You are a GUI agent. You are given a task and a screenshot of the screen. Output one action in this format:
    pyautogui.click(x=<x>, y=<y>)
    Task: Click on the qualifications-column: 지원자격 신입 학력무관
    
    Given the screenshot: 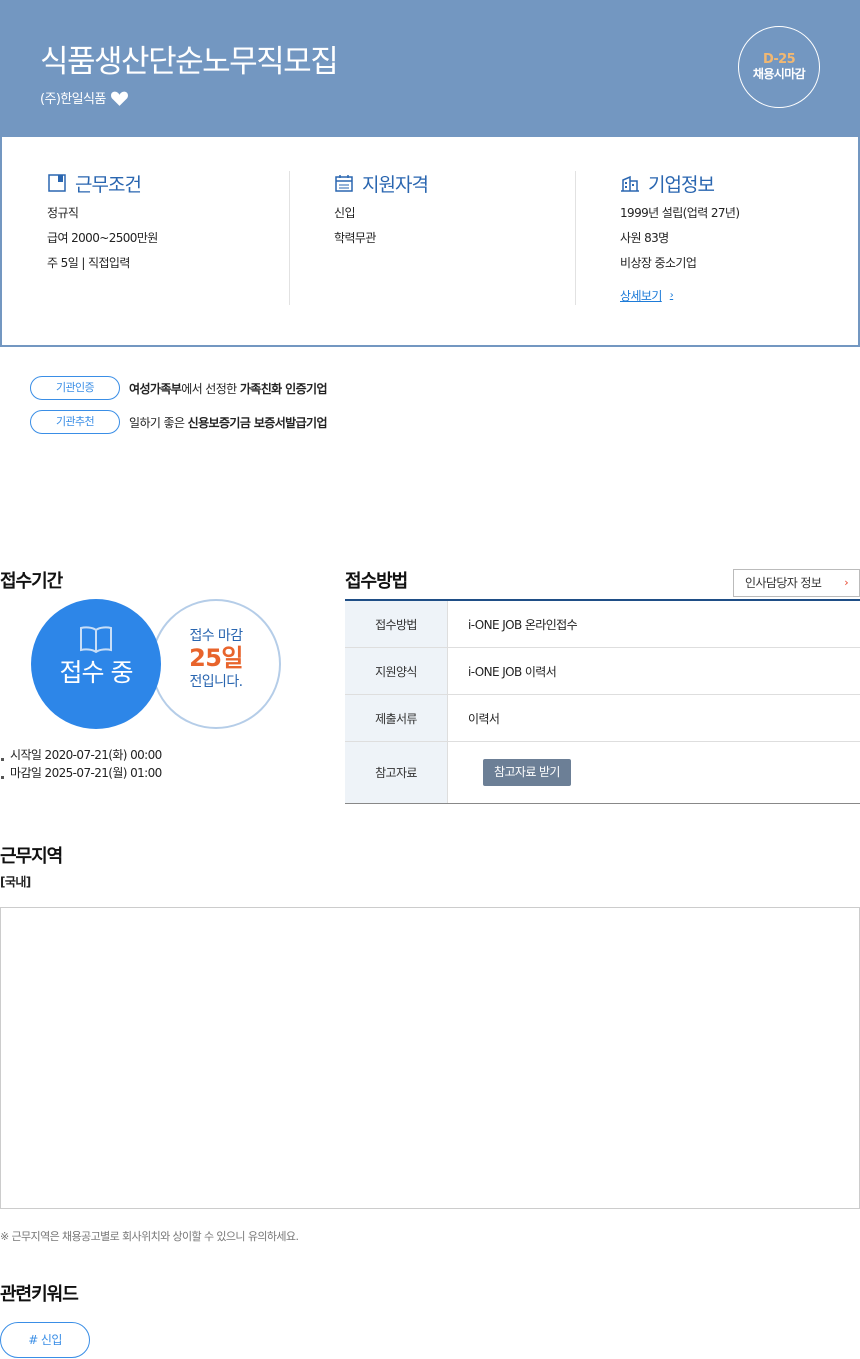 What is the action you would take?
    pyautogui.click(x=432, y=238)
    